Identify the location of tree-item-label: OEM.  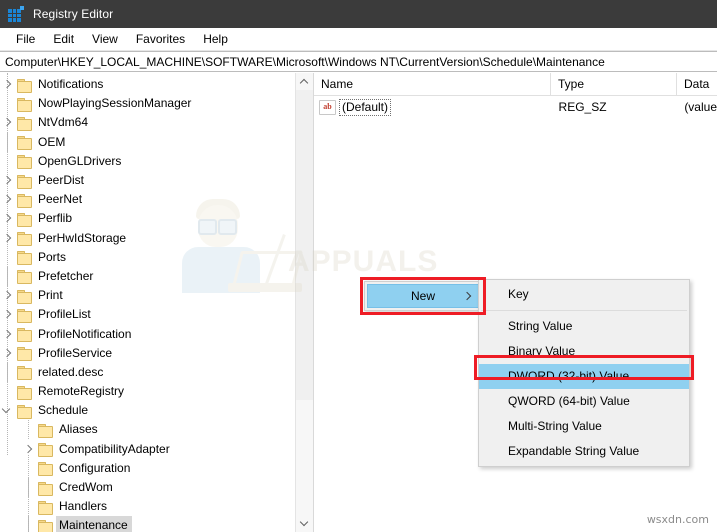
(52, 141).